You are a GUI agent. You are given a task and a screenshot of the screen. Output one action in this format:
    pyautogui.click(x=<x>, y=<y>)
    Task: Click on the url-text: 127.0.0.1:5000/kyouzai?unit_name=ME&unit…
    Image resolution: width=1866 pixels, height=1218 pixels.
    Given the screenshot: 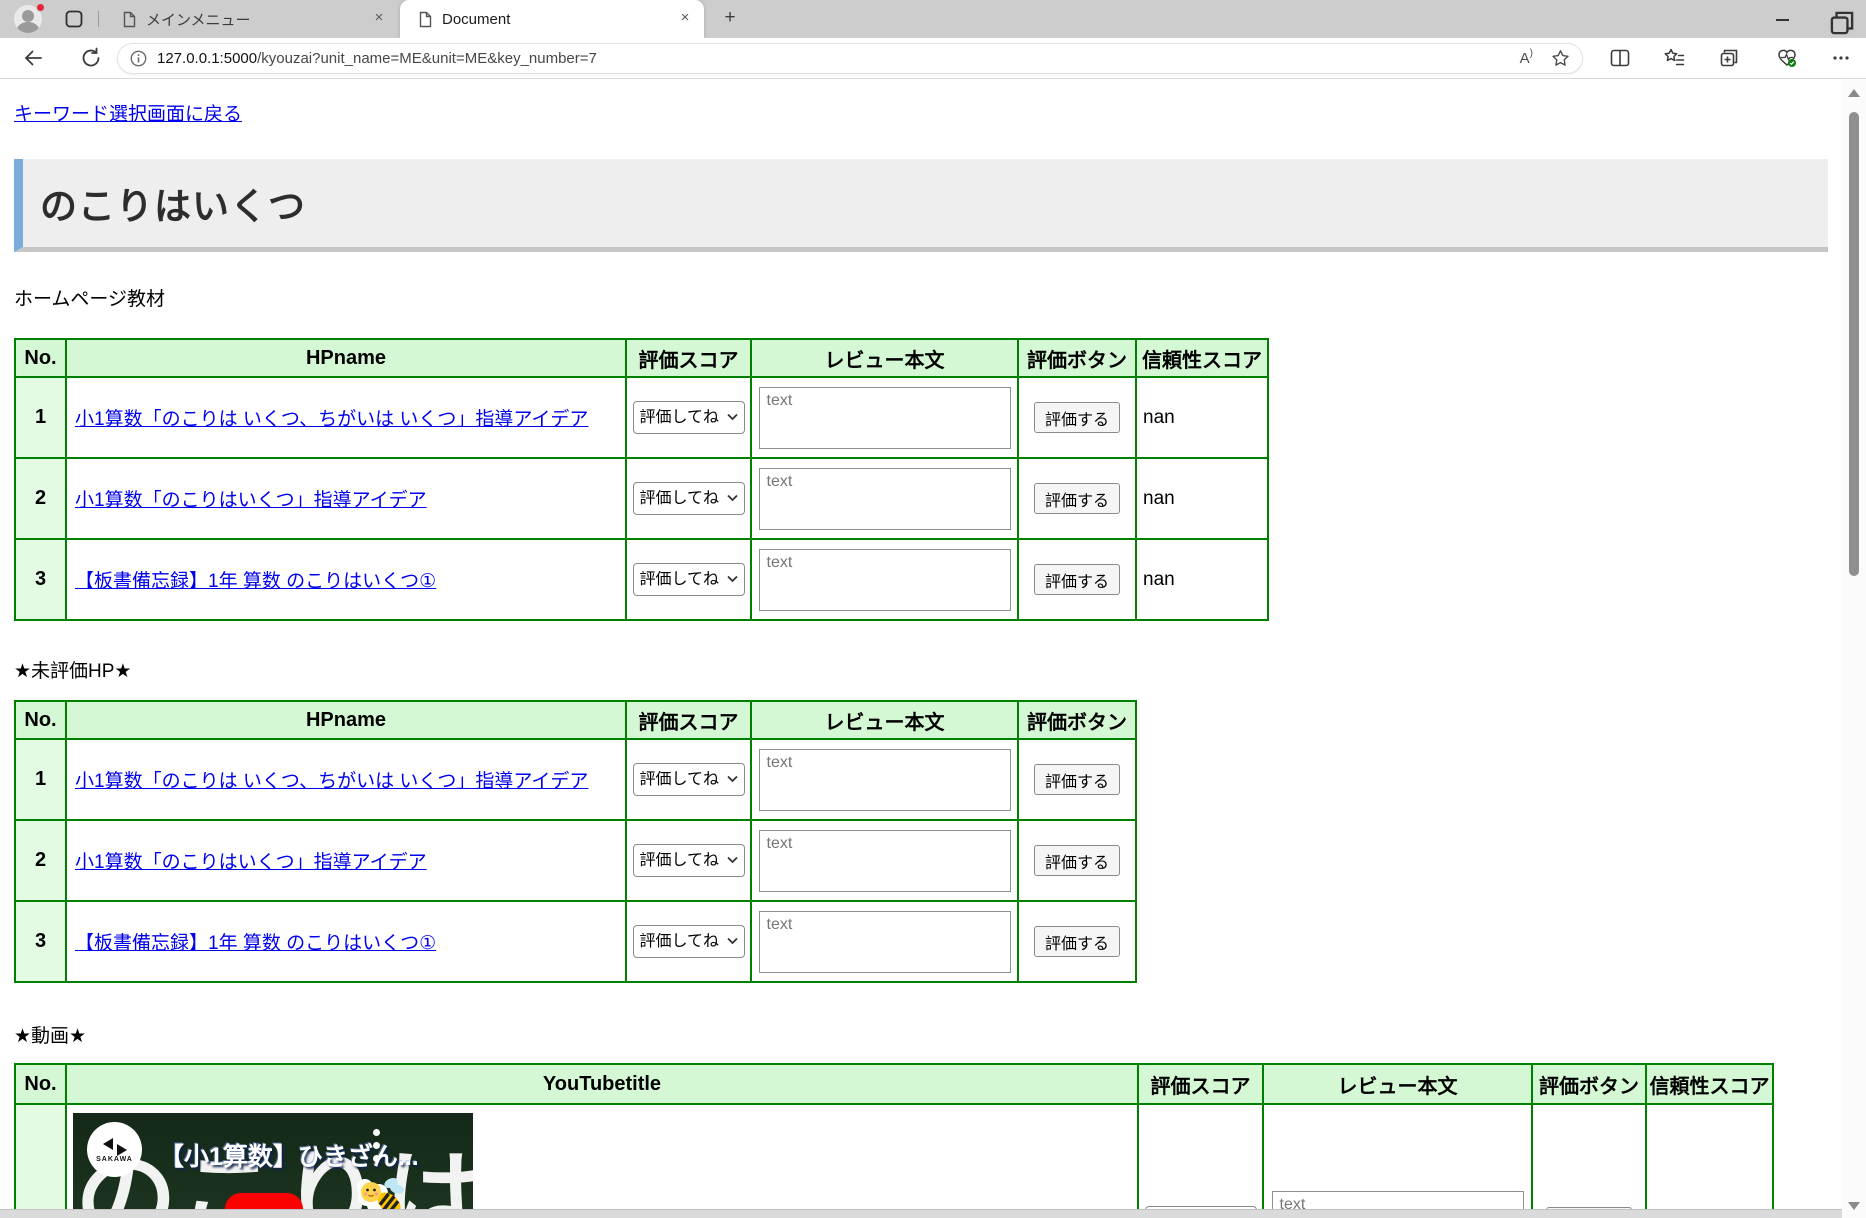 What is the action you would take?
    pyautogui.click(x=829, y=58)
    